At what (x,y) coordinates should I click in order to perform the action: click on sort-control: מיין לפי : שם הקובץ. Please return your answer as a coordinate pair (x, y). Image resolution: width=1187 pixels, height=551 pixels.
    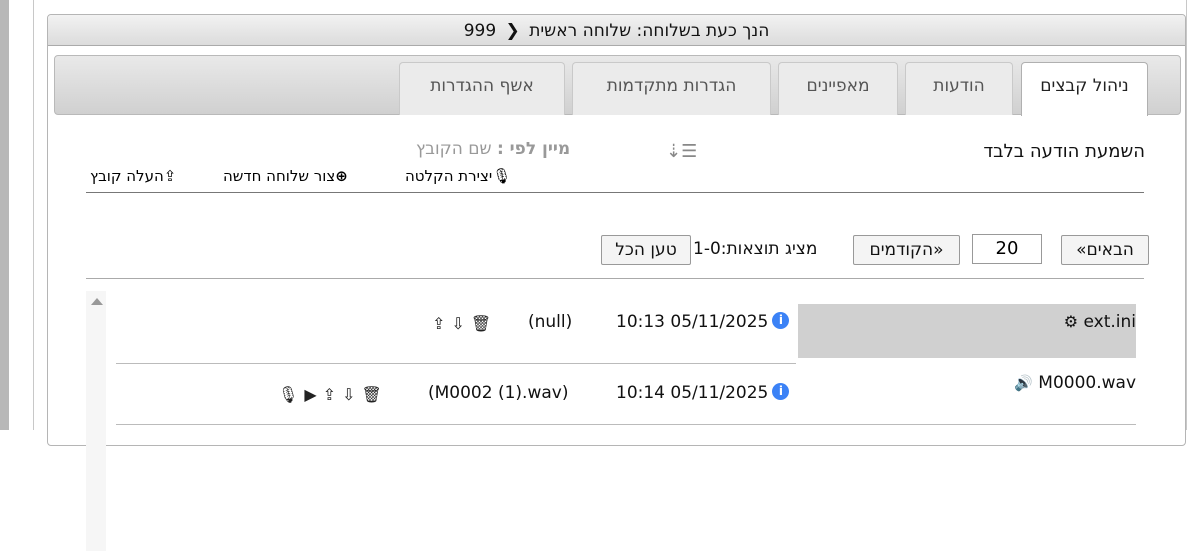
    Looking at the image, I should click on (493, 149).